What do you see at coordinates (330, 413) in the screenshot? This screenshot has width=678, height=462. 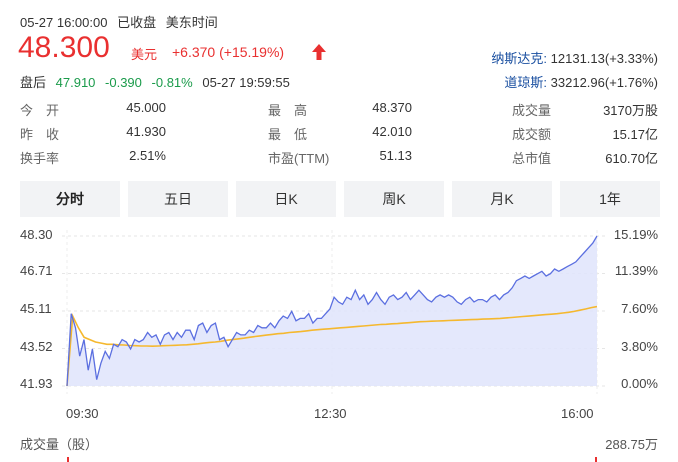 I see `x-tick-label: 12:30` at bounding box center [330, 413].